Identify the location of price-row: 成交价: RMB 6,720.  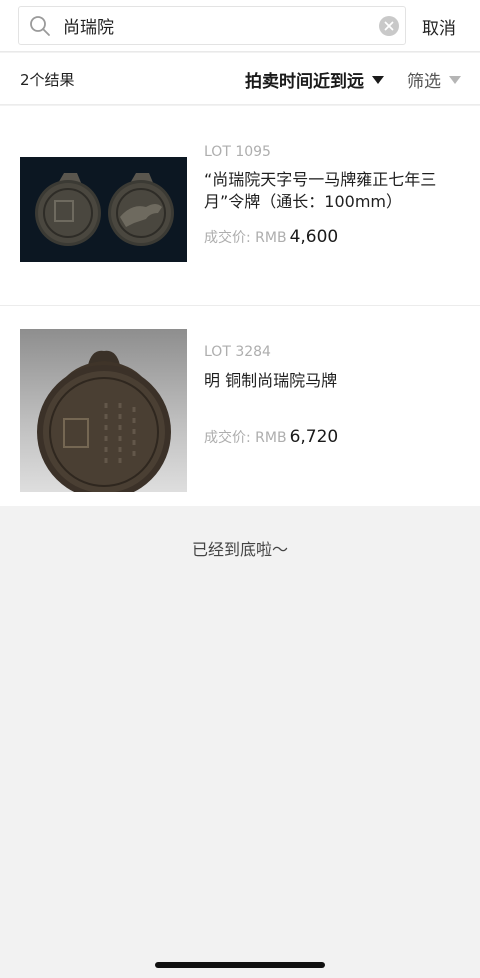
(271, 437).